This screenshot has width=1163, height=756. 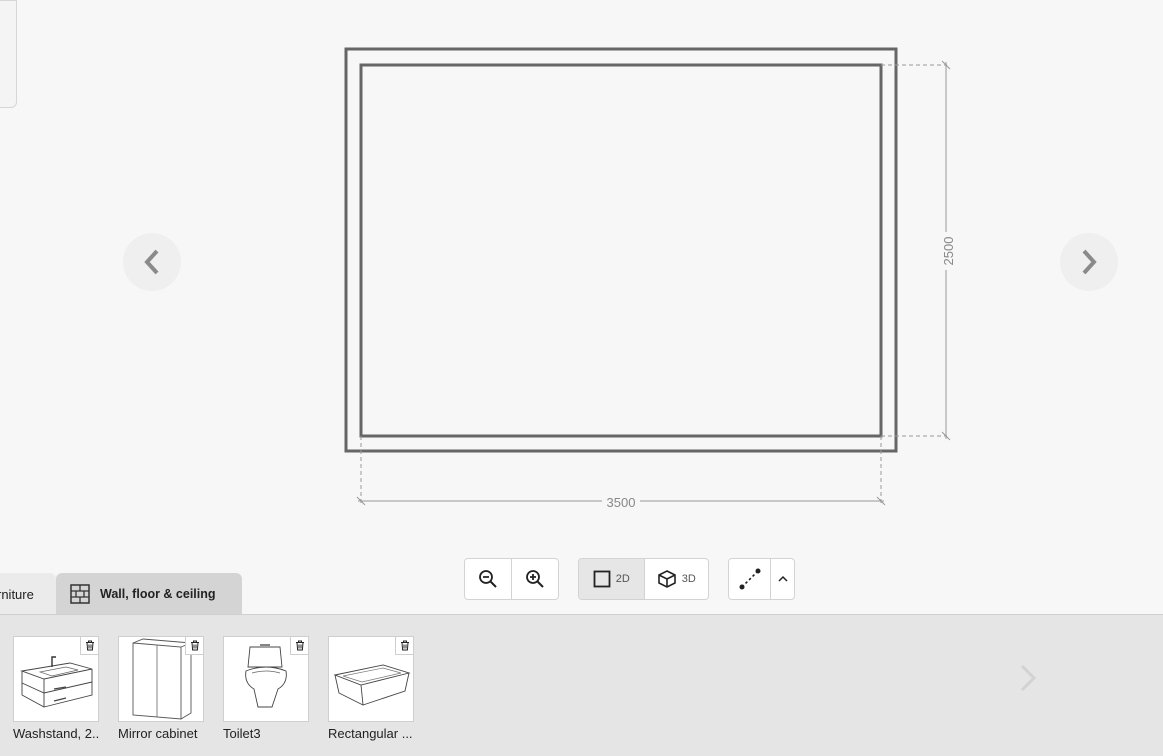 I want to click on tab-furniture: rniture, so click(x=28, y=594).